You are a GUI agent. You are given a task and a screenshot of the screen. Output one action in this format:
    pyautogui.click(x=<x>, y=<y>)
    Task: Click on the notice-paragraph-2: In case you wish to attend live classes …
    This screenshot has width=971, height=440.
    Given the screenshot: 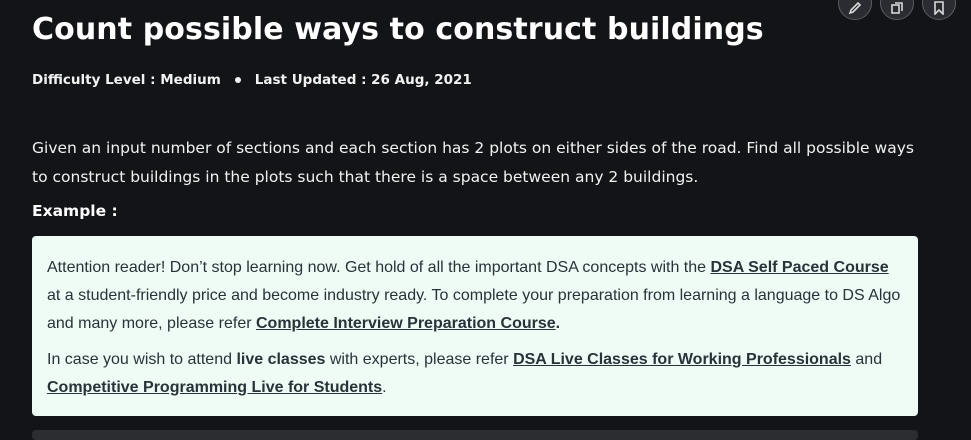 What is the action you would take?
    pyautogui.click(x=475, y=374)
    